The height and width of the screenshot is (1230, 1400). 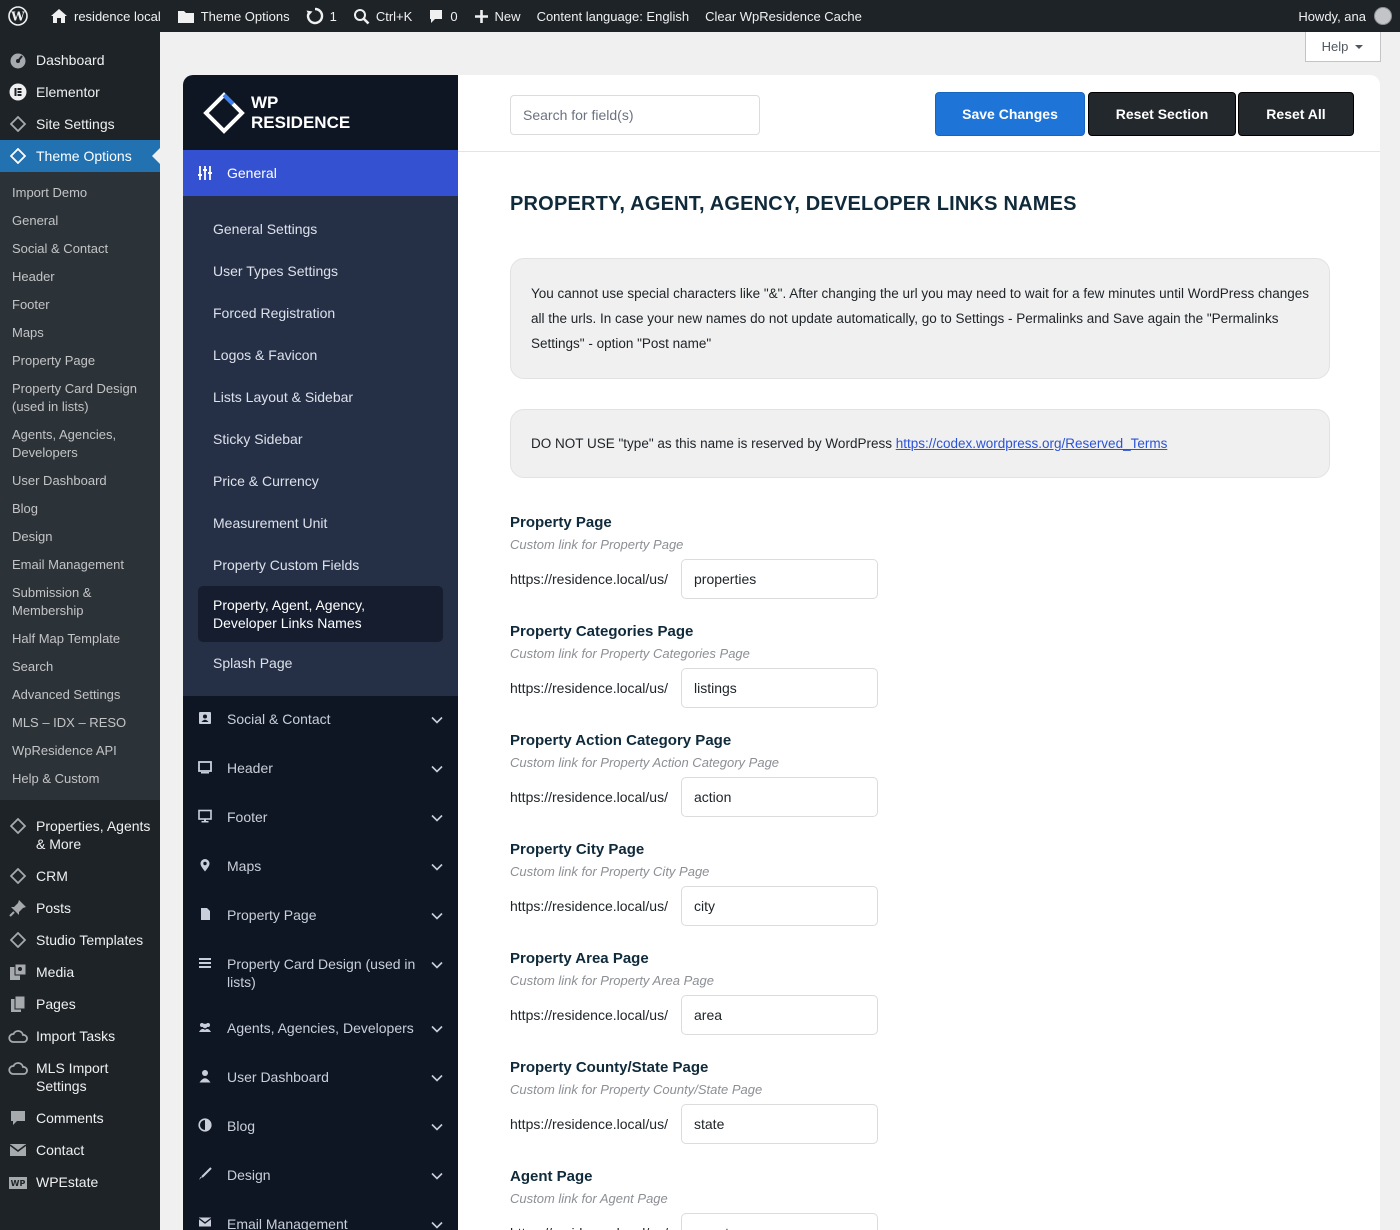 I want to click on submenu-item-general: General, so click(x=80, y=221).